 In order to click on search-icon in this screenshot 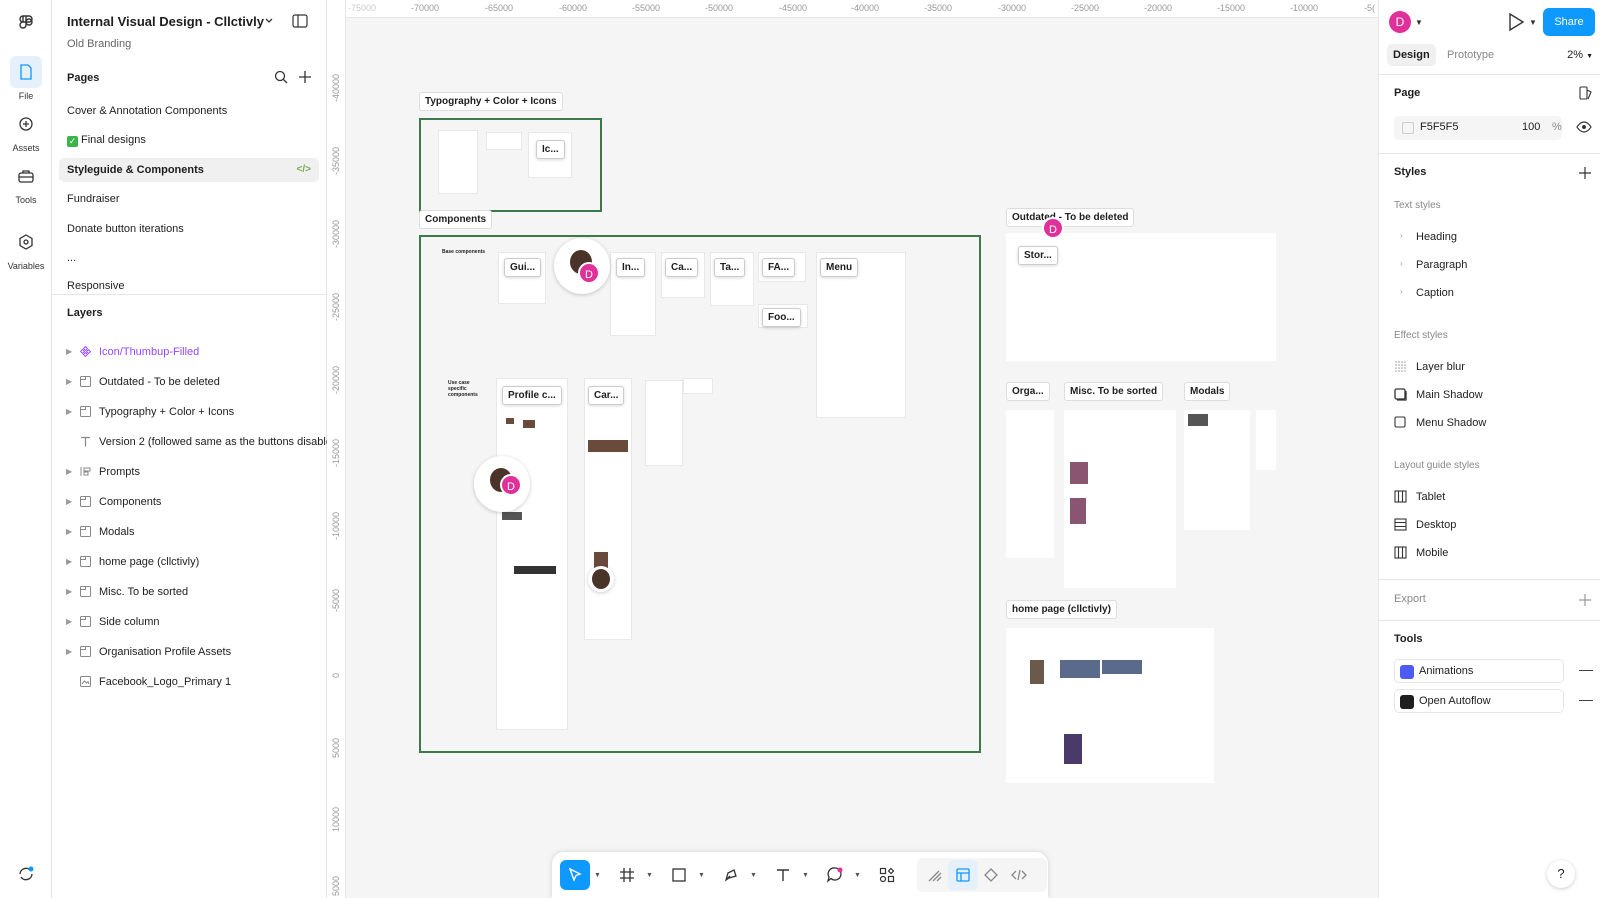, I will do `click(281, 77)`.